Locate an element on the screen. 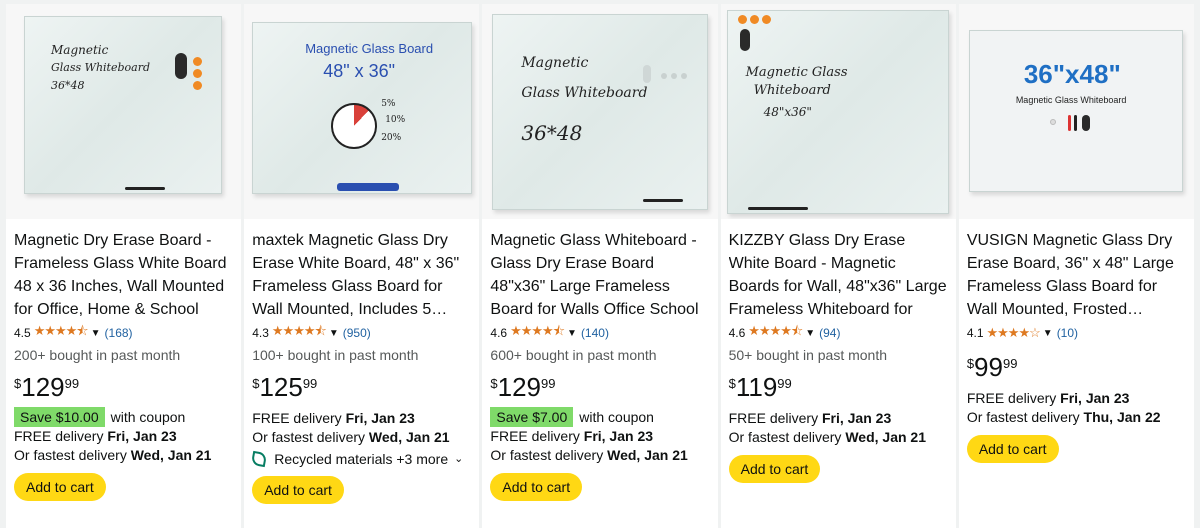 This screenshot has height=528, width=1200. leaf-icon is located at coordinates (259, 458).